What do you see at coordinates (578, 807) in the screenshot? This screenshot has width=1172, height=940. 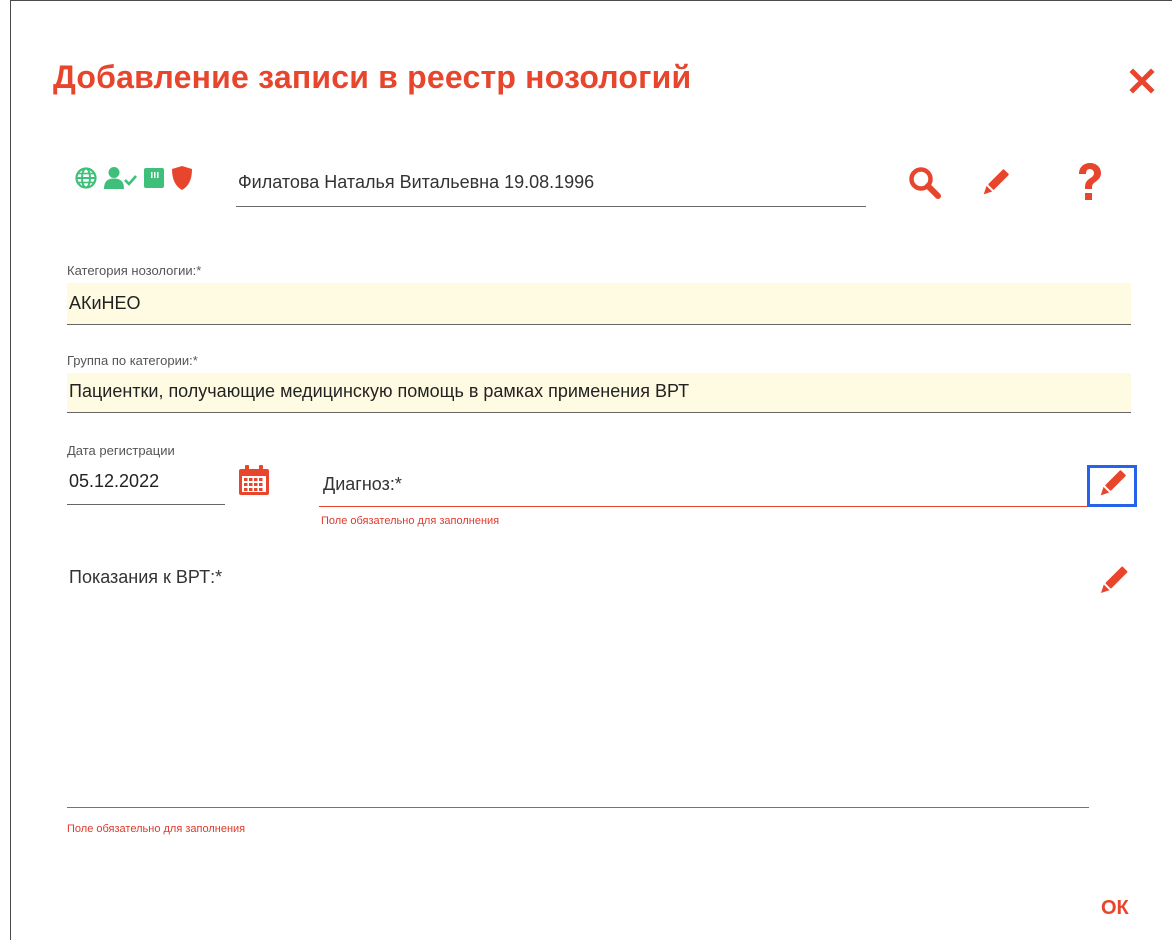 I see `indications-field` at bounding box center [578, 807].